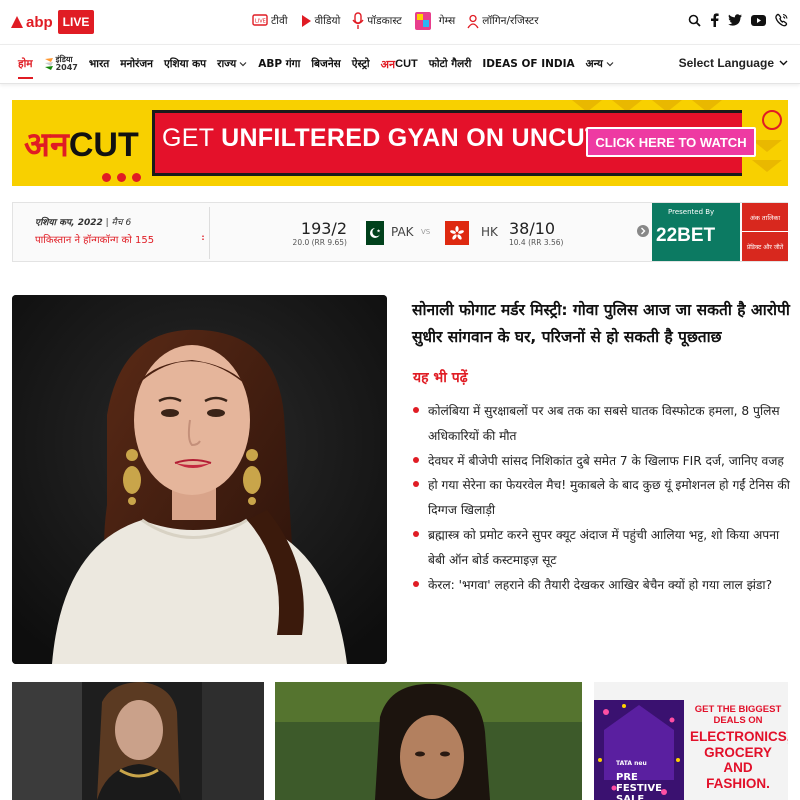 The width and height of the screenshot is (800, 800). Describe the element at coordinates (489, 232) in the screenshot. I see `team2-name: HK` at that location.